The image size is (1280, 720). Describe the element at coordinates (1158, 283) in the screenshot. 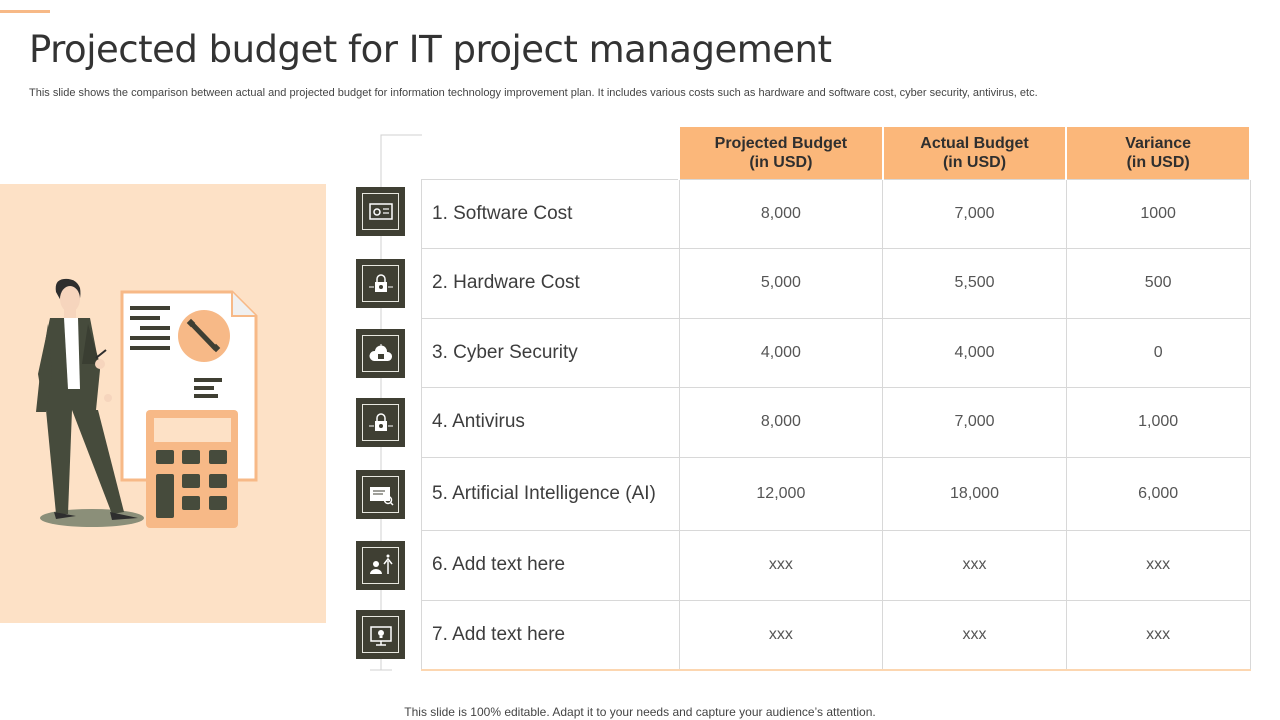

I see `variance-value: 500` at that location.